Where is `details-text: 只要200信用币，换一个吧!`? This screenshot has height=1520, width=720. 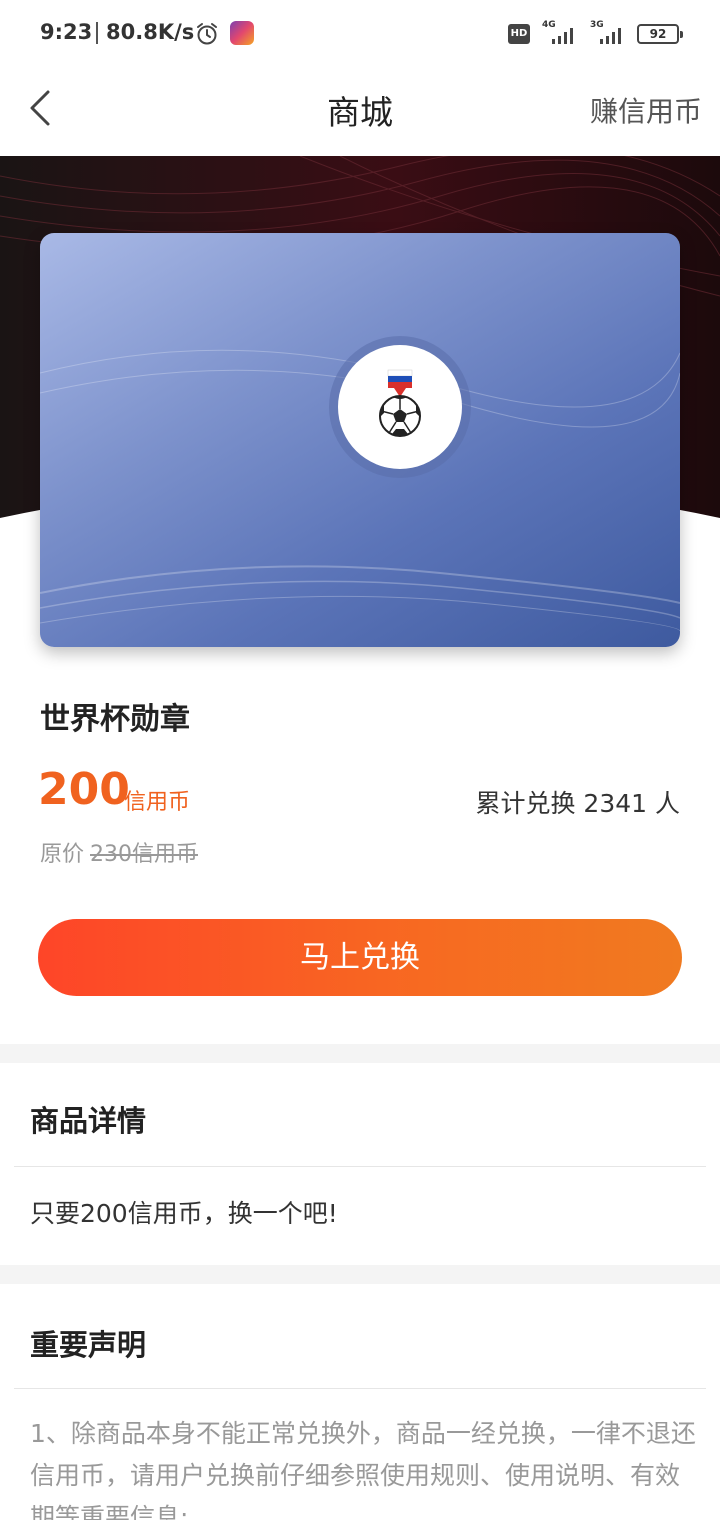 details-text: 只要200信用币，换一个吧! is located at coordinates (184, 1213).